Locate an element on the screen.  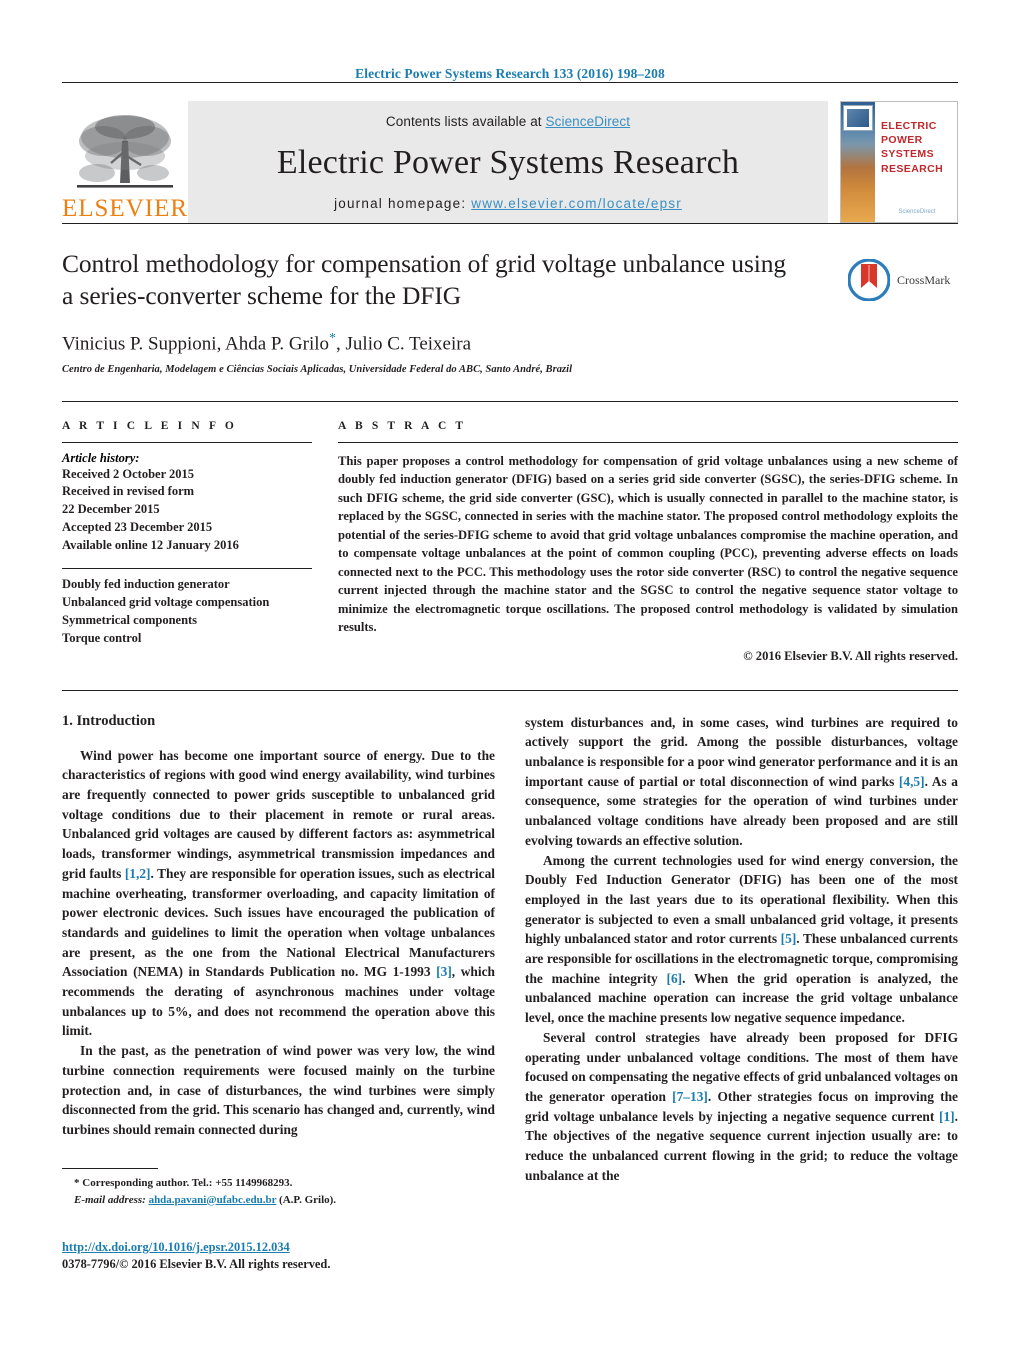
keywords-rule is located at coordinates (187, 569).